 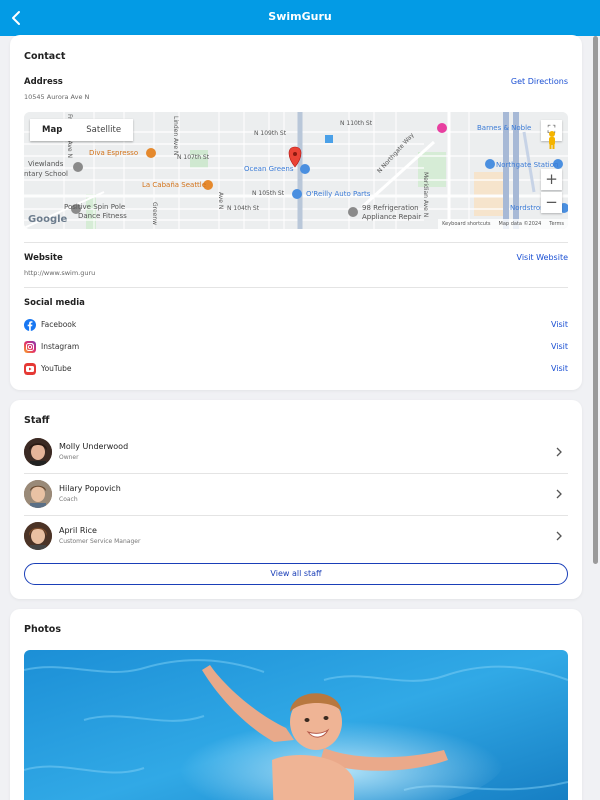 I want to click on contact-title: Contact, so click(x=45, y=56).